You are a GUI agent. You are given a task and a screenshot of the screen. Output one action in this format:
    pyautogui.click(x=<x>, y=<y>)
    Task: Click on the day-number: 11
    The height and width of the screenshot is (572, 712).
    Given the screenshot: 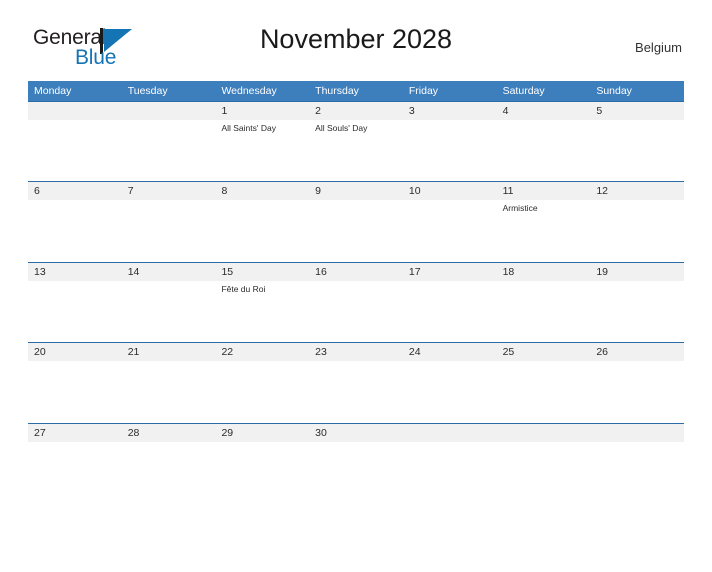 What is the action you would take?
    pyautogui.click(x=508, y=191)
    